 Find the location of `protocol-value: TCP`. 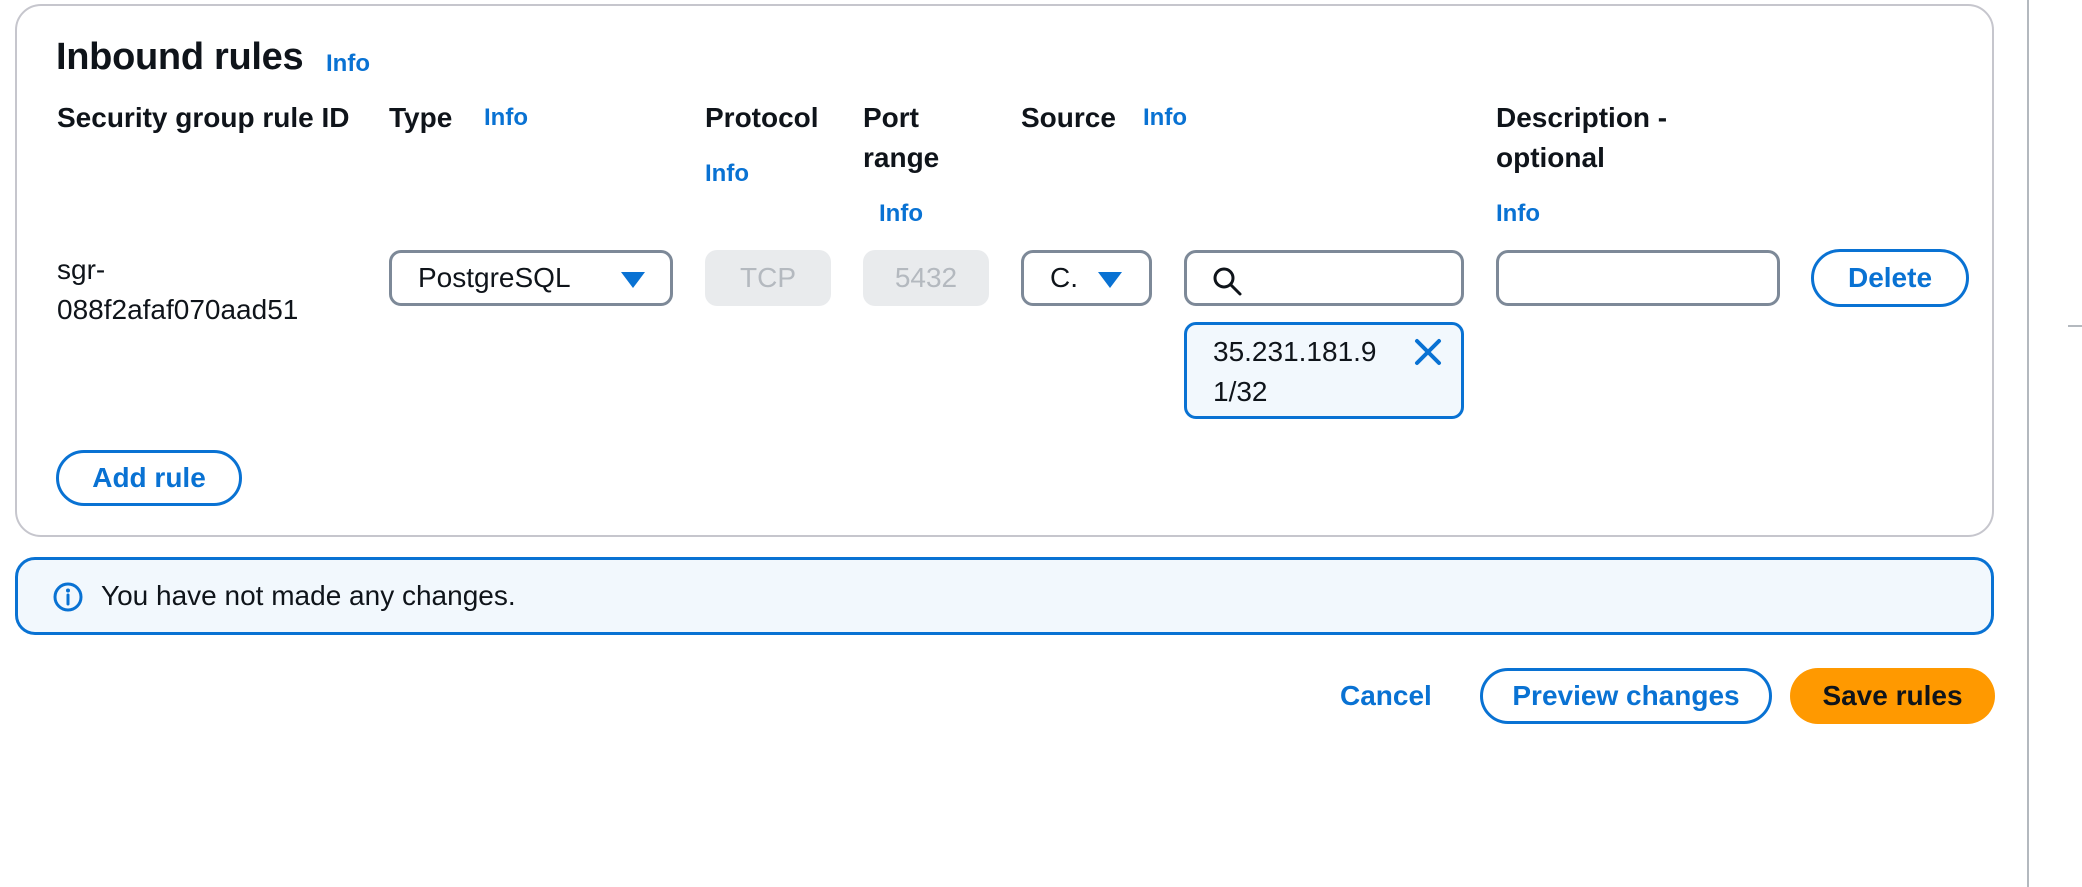

protocol-value: TCP is located at coordinates (768, 277).